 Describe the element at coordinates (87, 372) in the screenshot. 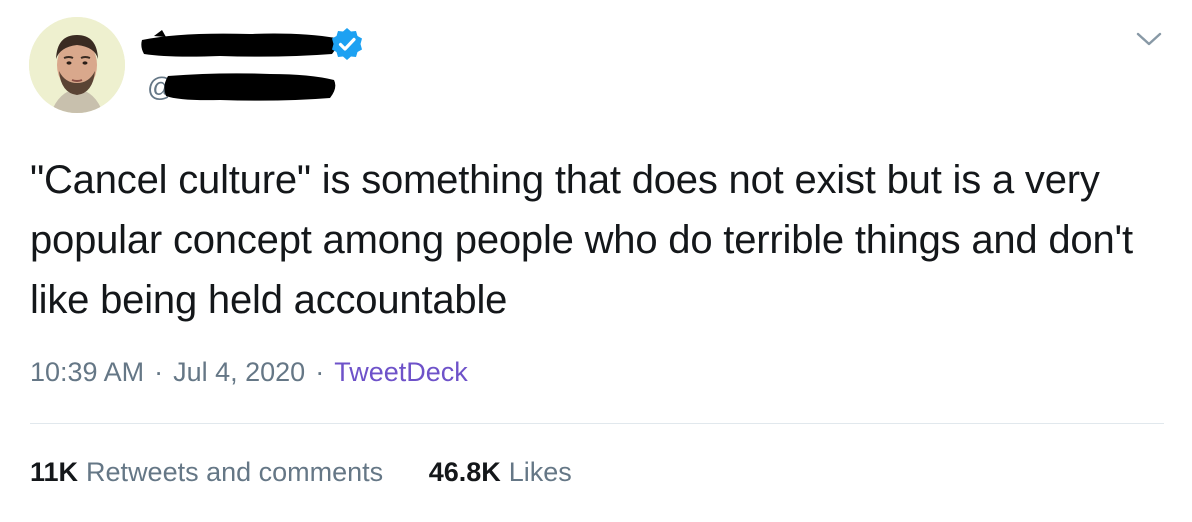

I see `tweet-time: 10:39 AM` at that location.